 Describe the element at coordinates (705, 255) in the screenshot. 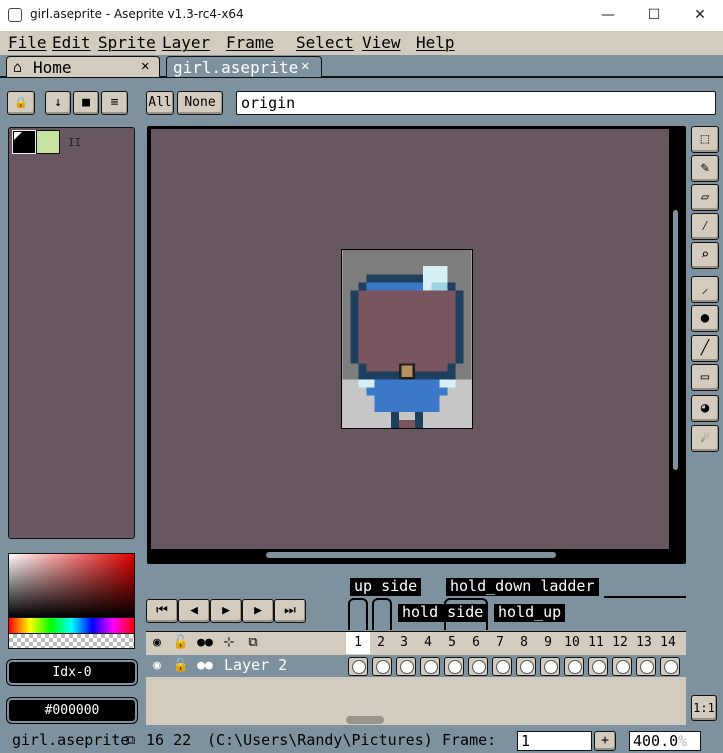

I see `tool-zoom: ⌕` at that location.